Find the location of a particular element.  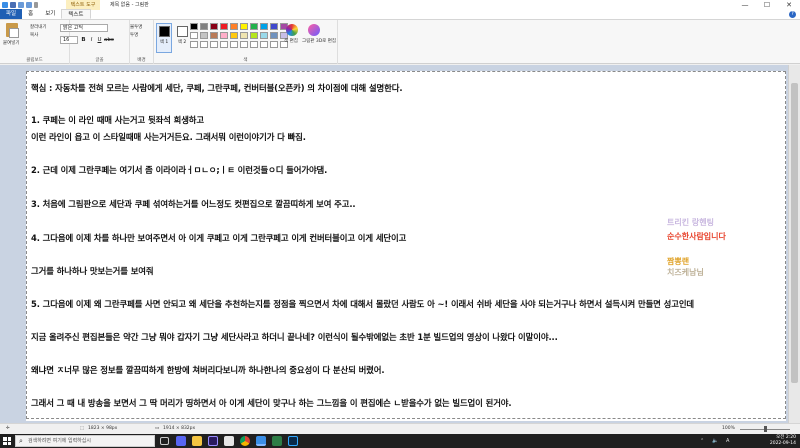

color-palette is located at coordinates (239, 36).